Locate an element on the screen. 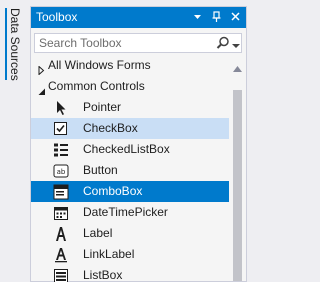  search-options-dropdown-icon is located at coordinates (236, 43).